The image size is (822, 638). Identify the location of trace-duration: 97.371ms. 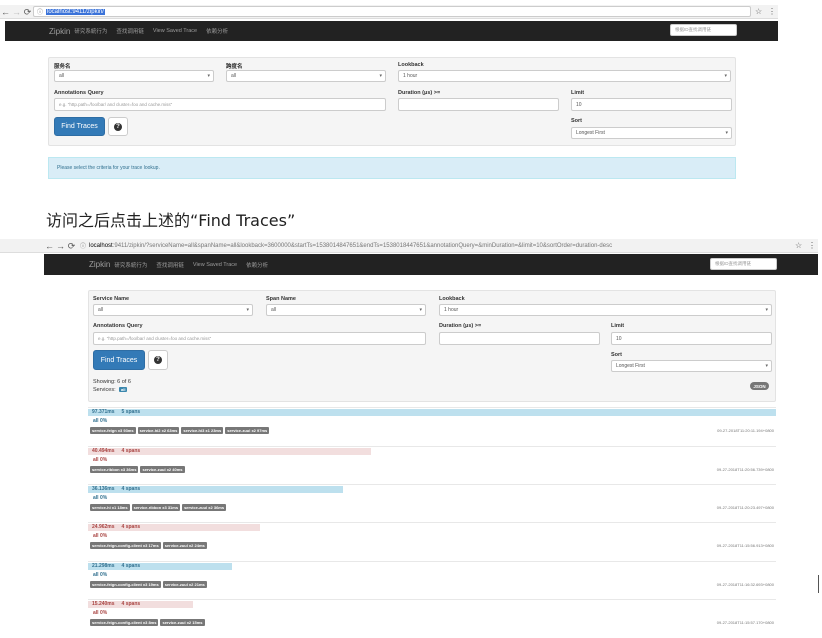
(103, 412).